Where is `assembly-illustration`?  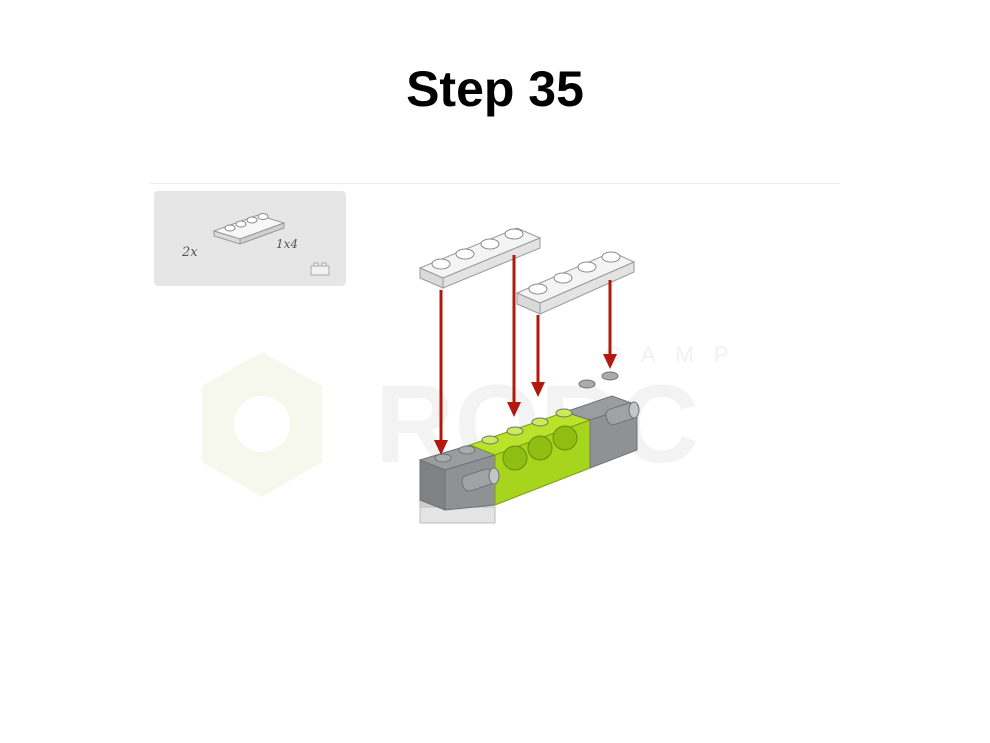 assembly-illustration is located at coordinates (529, 375).